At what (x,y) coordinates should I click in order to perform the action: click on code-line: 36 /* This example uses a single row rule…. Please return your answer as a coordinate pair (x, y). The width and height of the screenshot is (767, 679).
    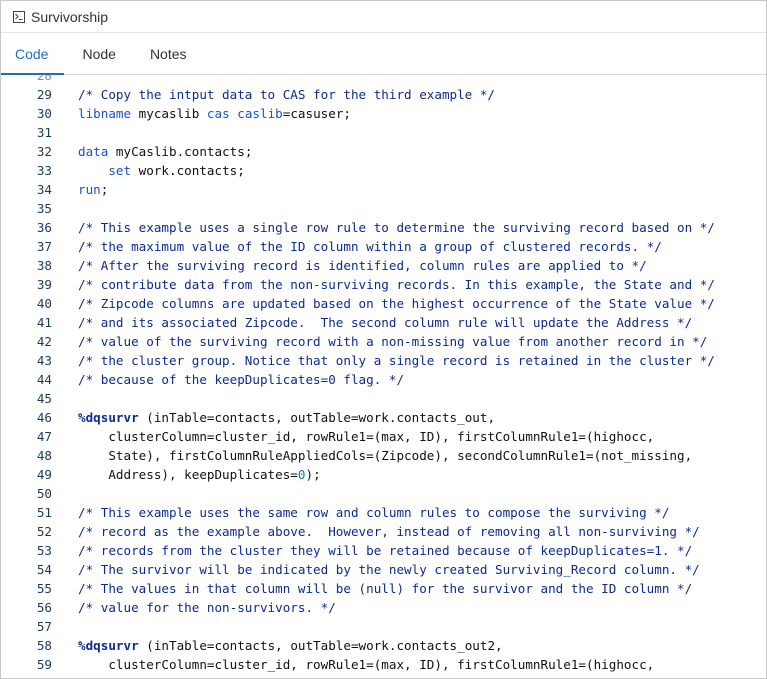
    Looking at the image, I should click on (383, 227).